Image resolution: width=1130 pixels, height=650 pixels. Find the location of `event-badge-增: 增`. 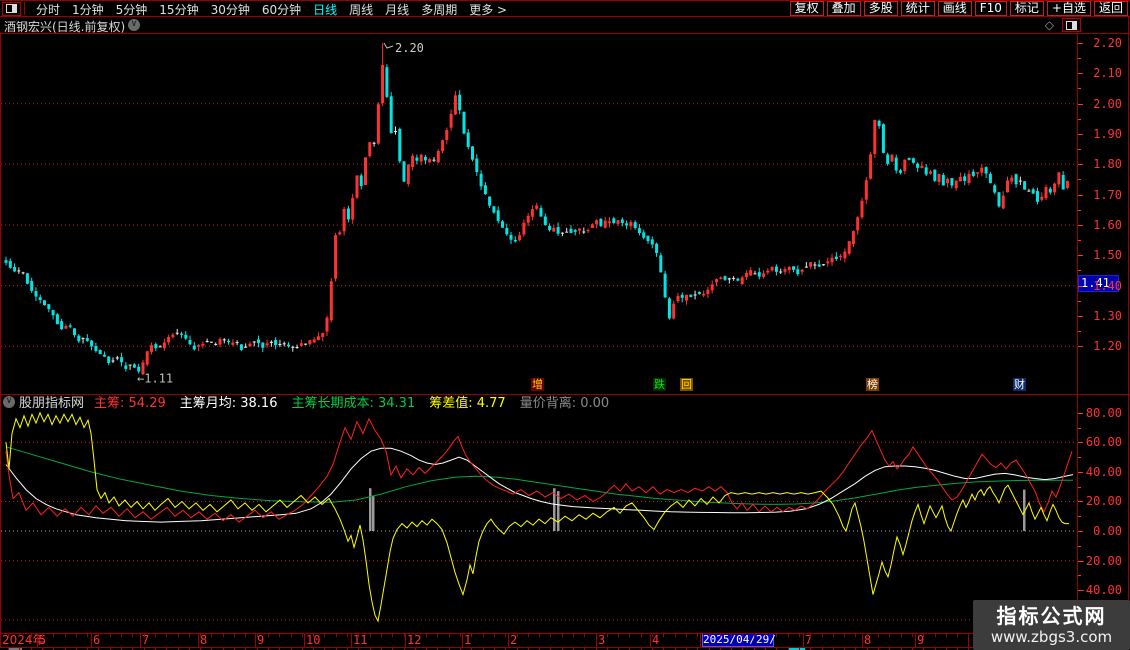

event-badge-增: 增 is located at coordinates (537, 384).